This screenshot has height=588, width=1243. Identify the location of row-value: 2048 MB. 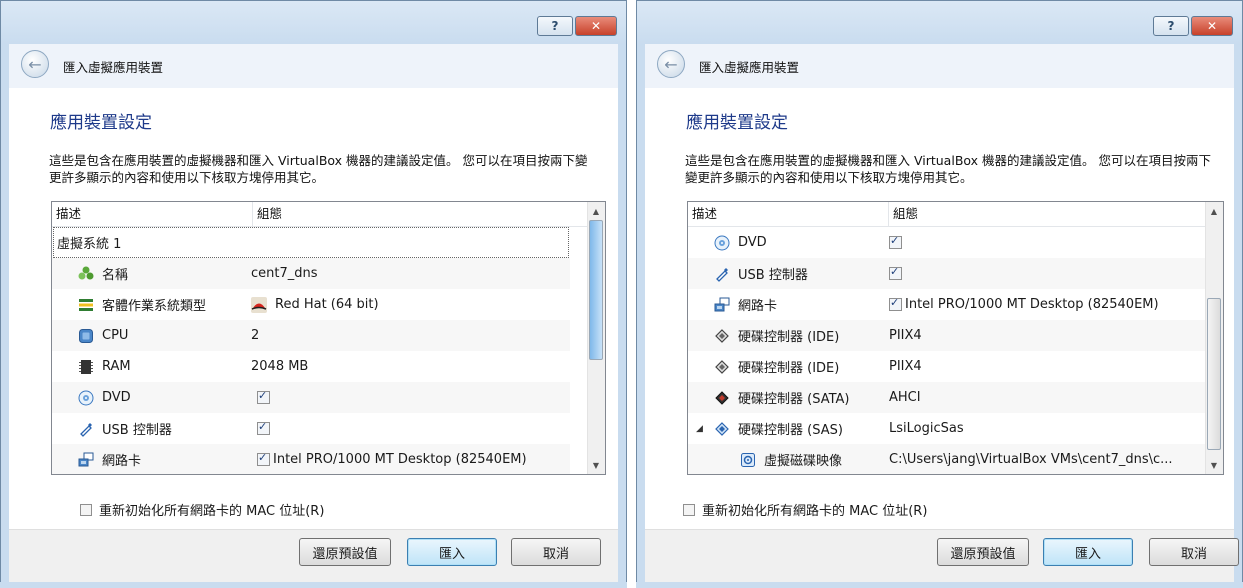
(280, 366).